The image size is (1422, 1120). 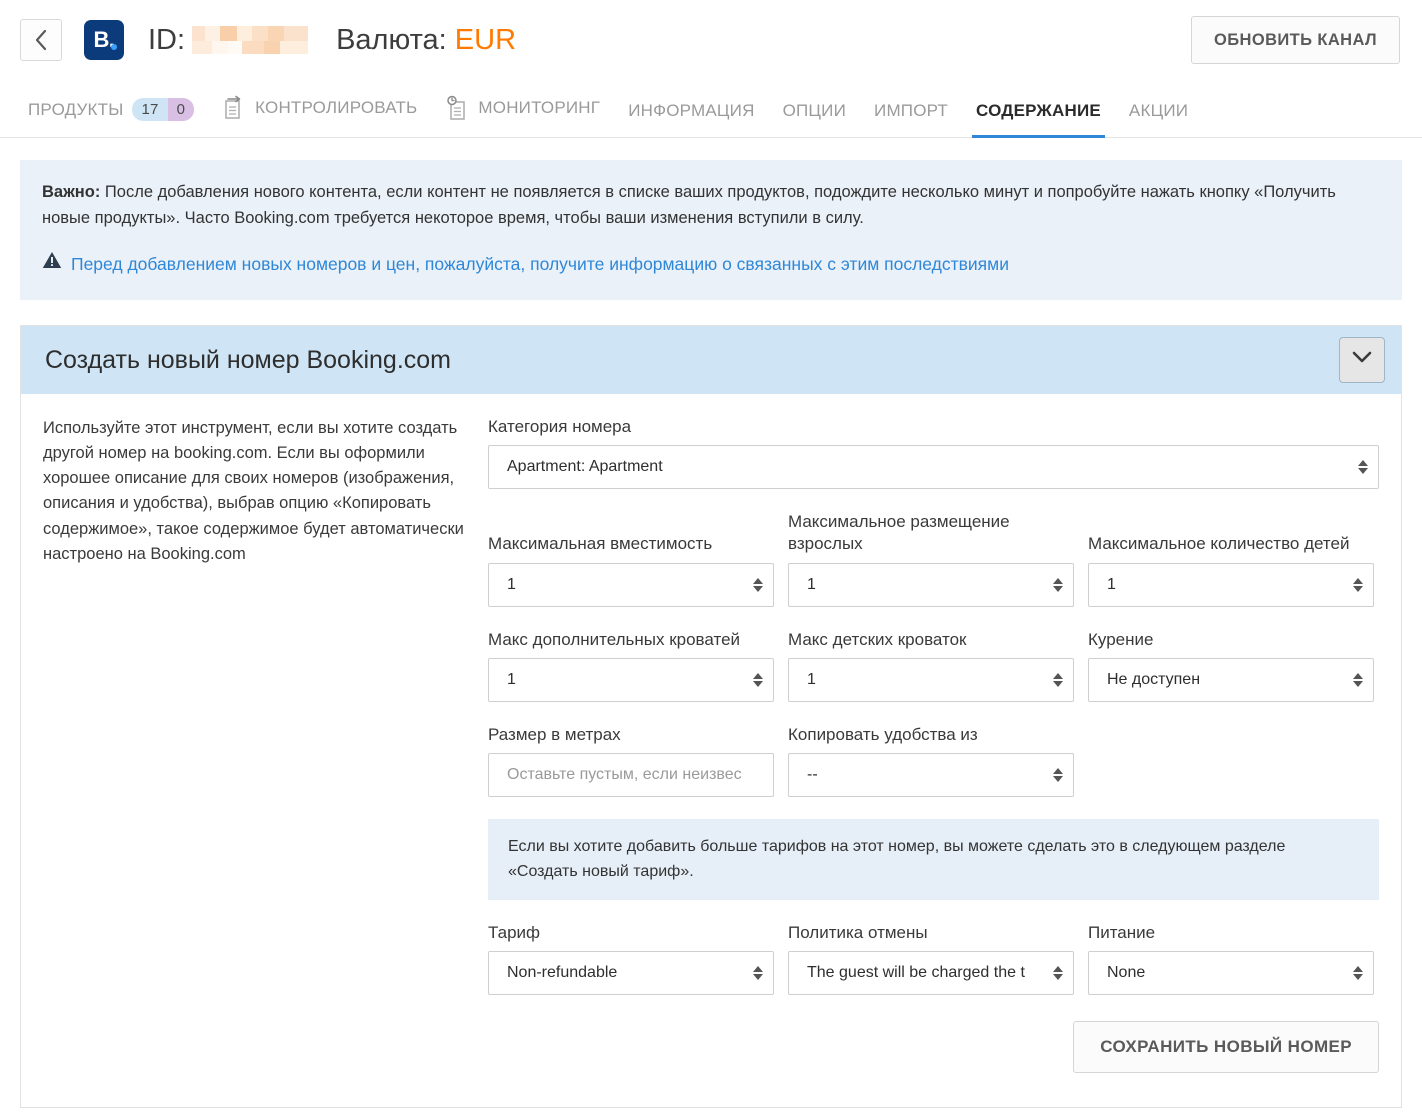 What do you see at coordinates (933, 467) in the screenshot?
I see `room-category-select: Apartment` at bounding box center [933, 467].